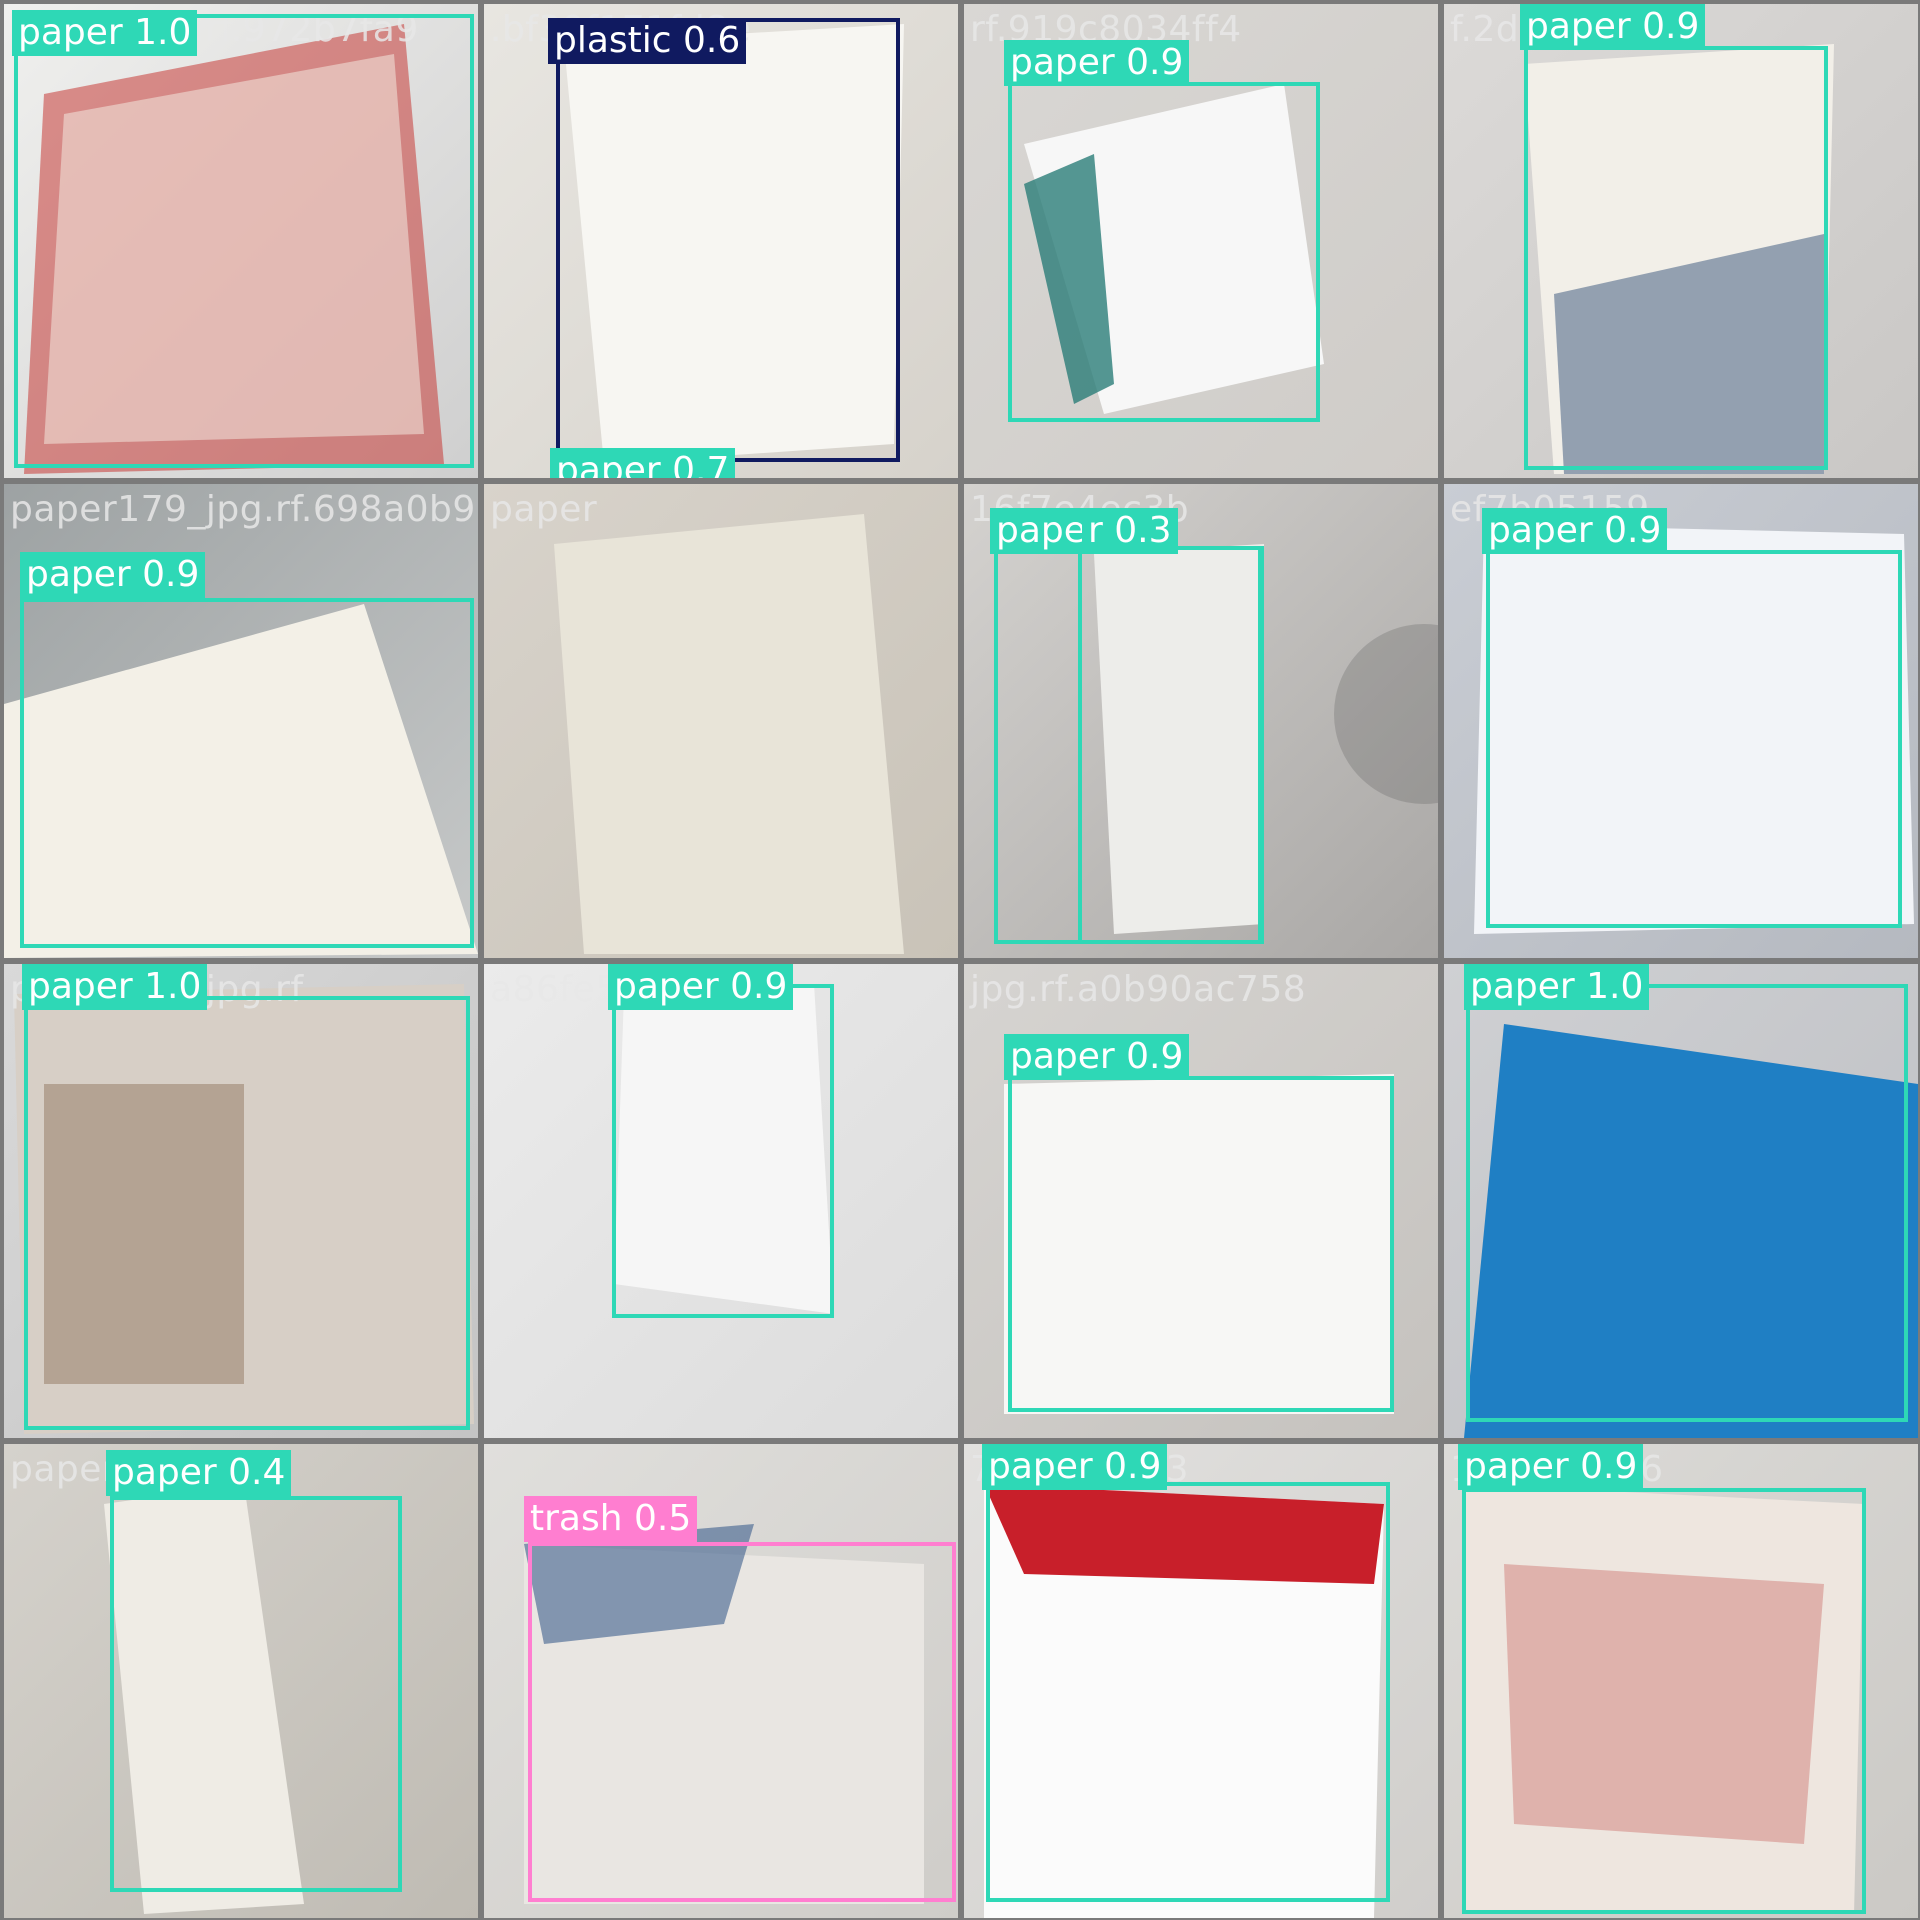 Image resolution: width=1920 pixels, height=1920 pixels. I want to click on paper-tile-6: paper, so click(721, 721).